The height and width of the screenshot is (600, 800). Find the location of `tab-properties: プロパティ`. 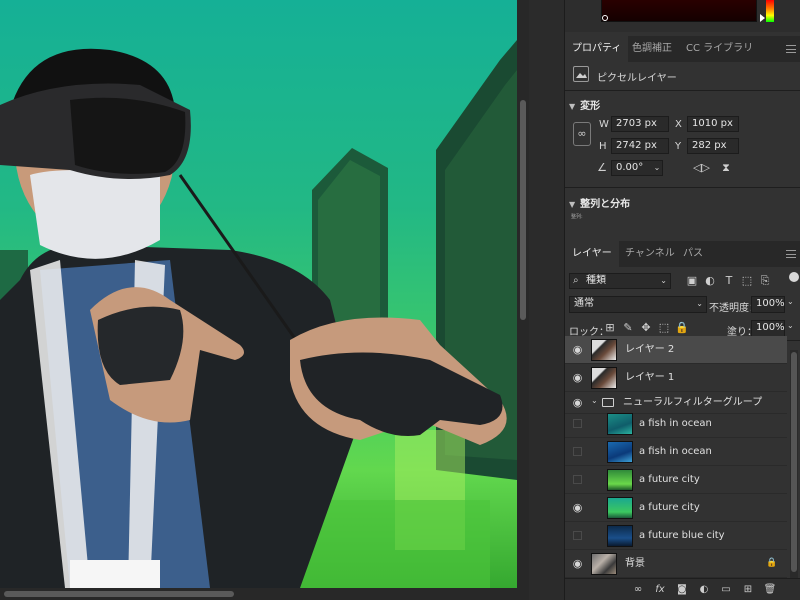

tab-properties: プロパティ is located at coordinates (597, 49).